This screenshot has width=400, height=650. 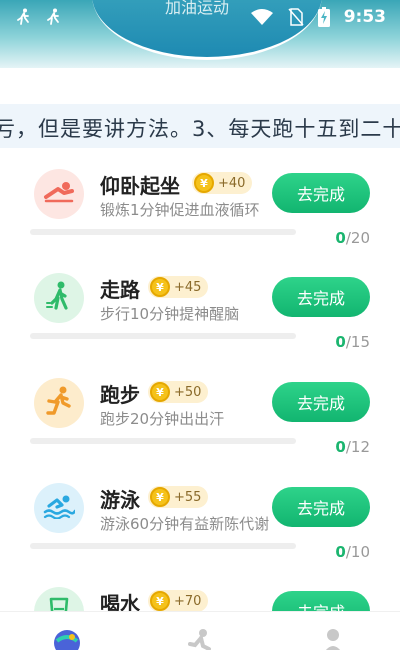 I want to click on coin-badge: ¥ +40, so click(x=222, y=183).